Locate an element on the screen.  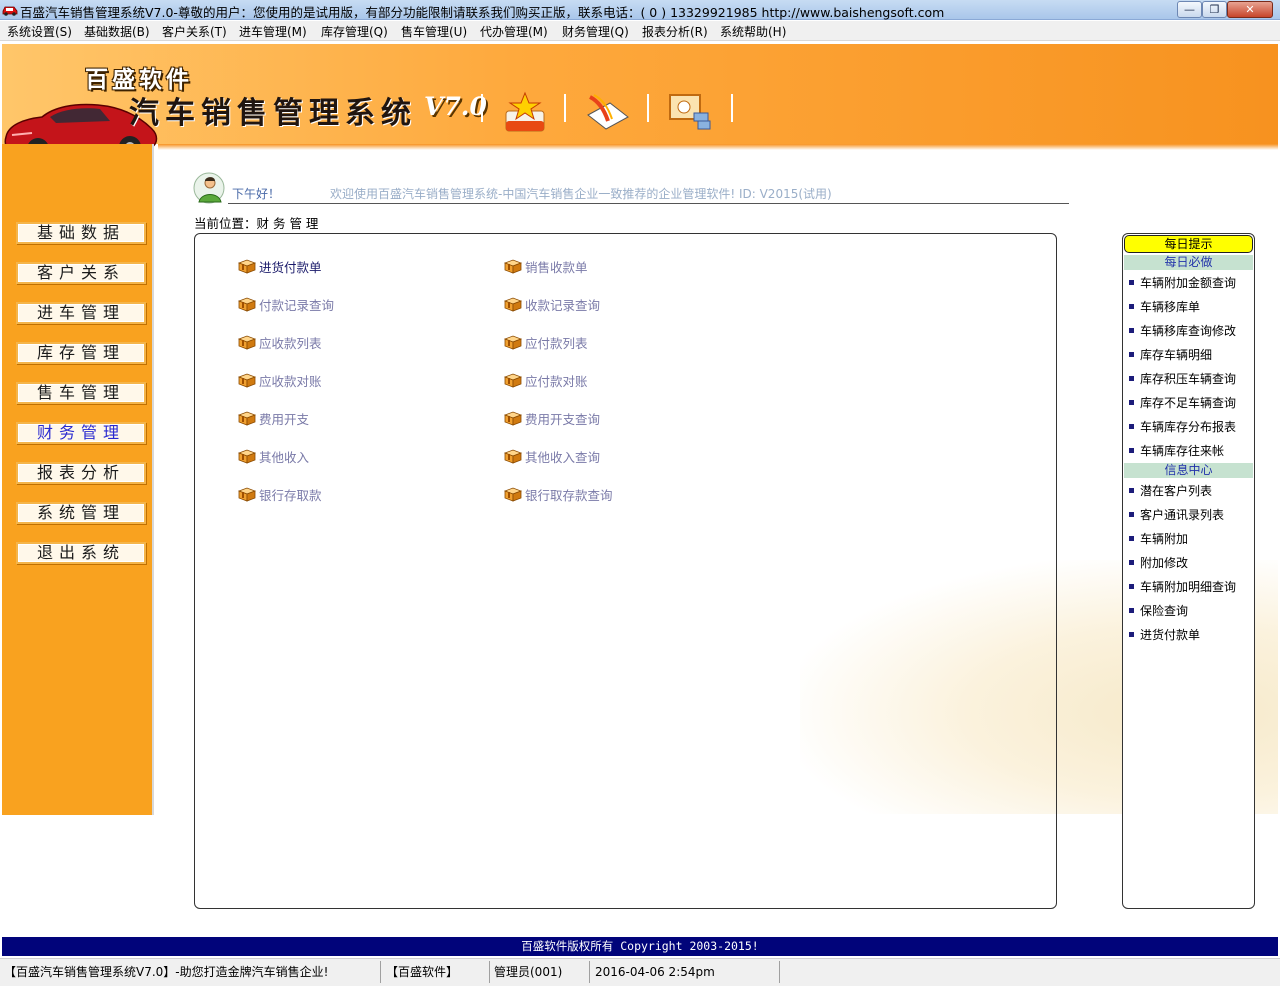
tip-label: 车辆附加 is located at coordinates (1164, 539).